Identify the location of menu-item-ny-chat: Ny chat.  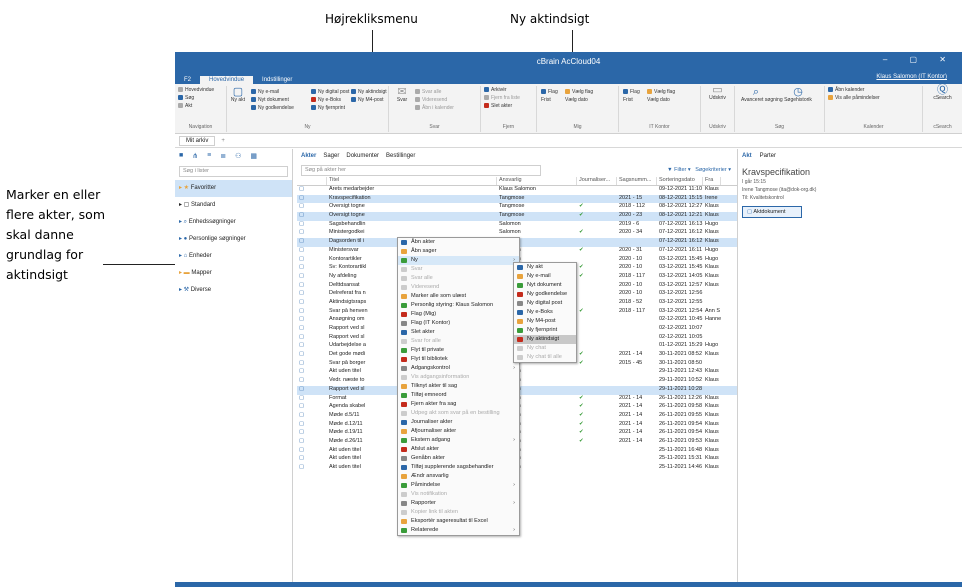
(545, 348).